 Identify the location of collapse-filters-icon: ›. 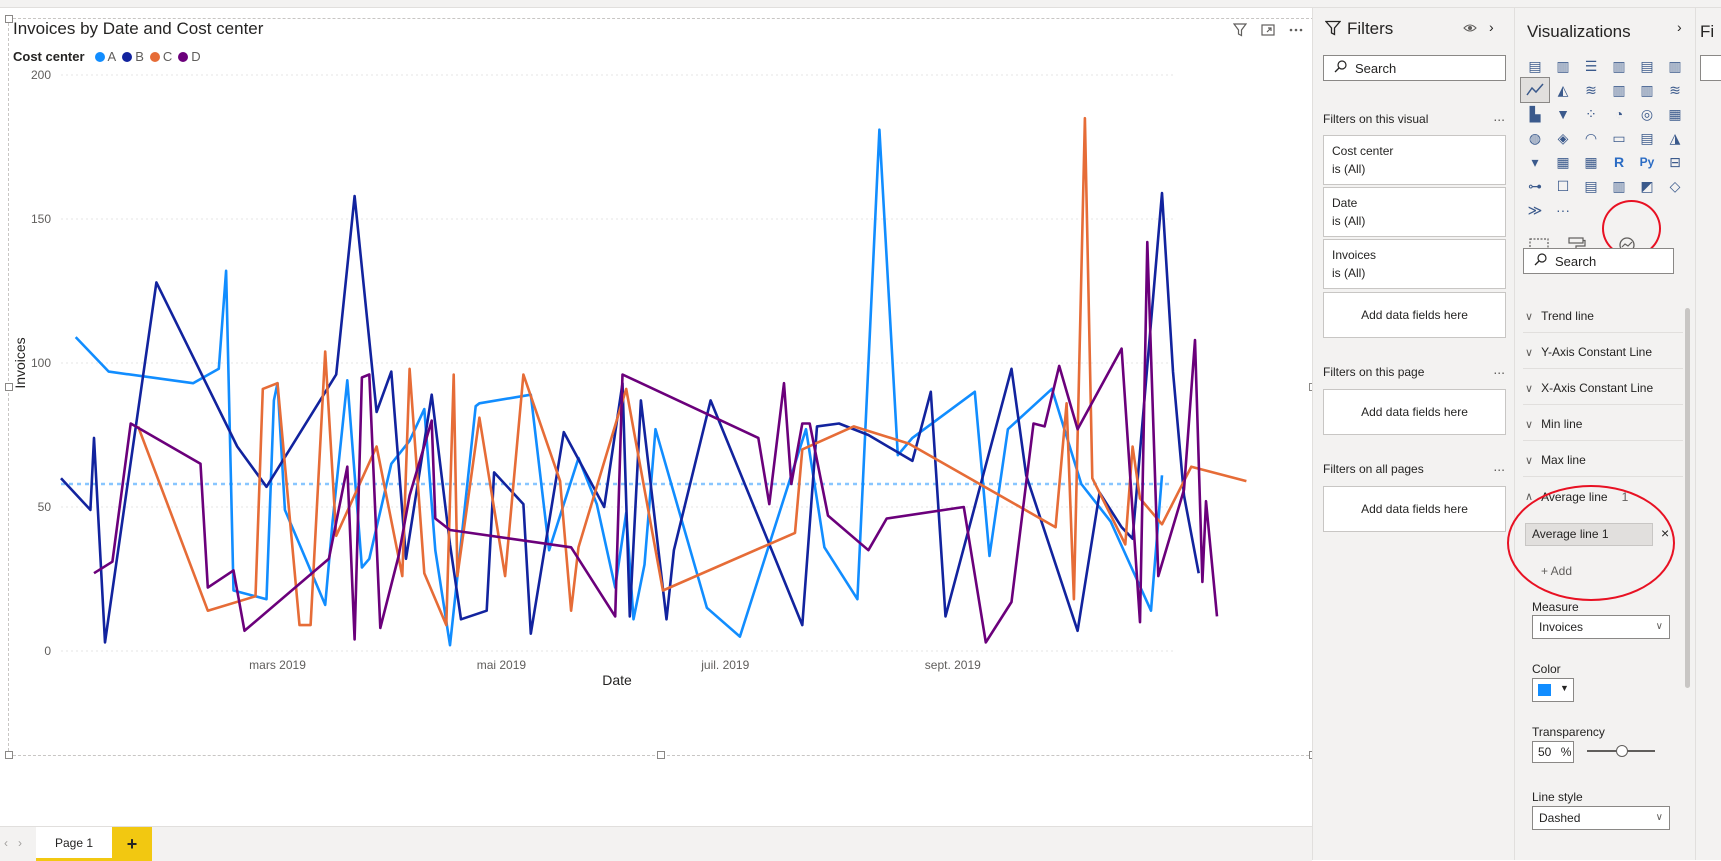
(1491, 27).